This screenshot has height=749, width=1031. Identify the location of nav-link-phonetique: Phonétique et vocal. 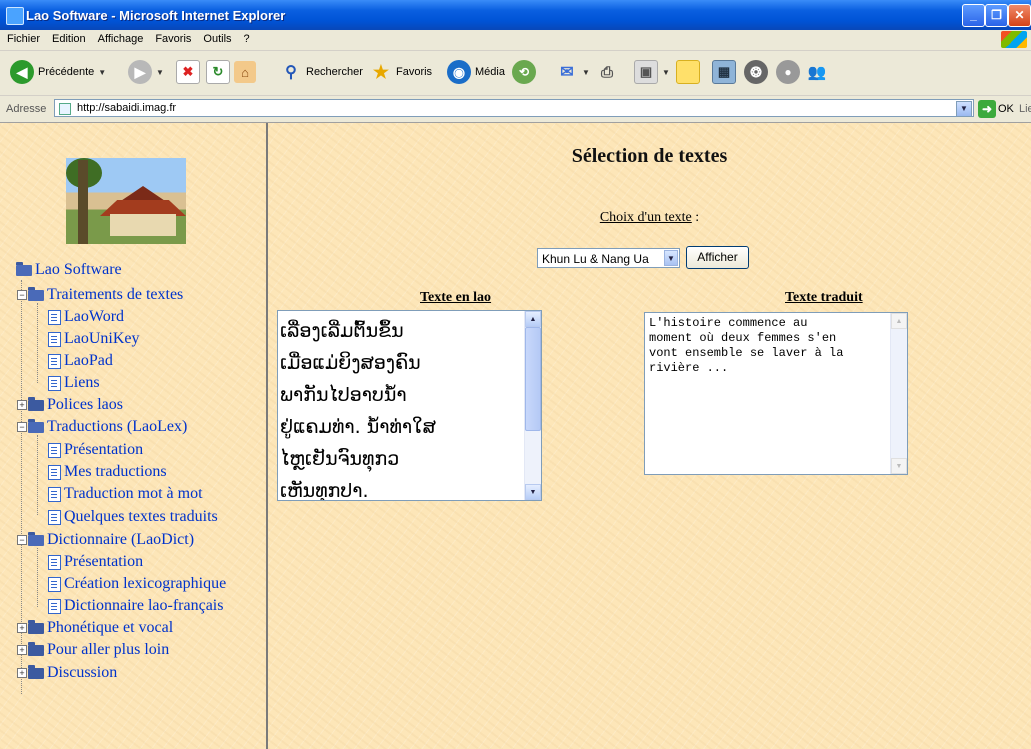
(110, 628).